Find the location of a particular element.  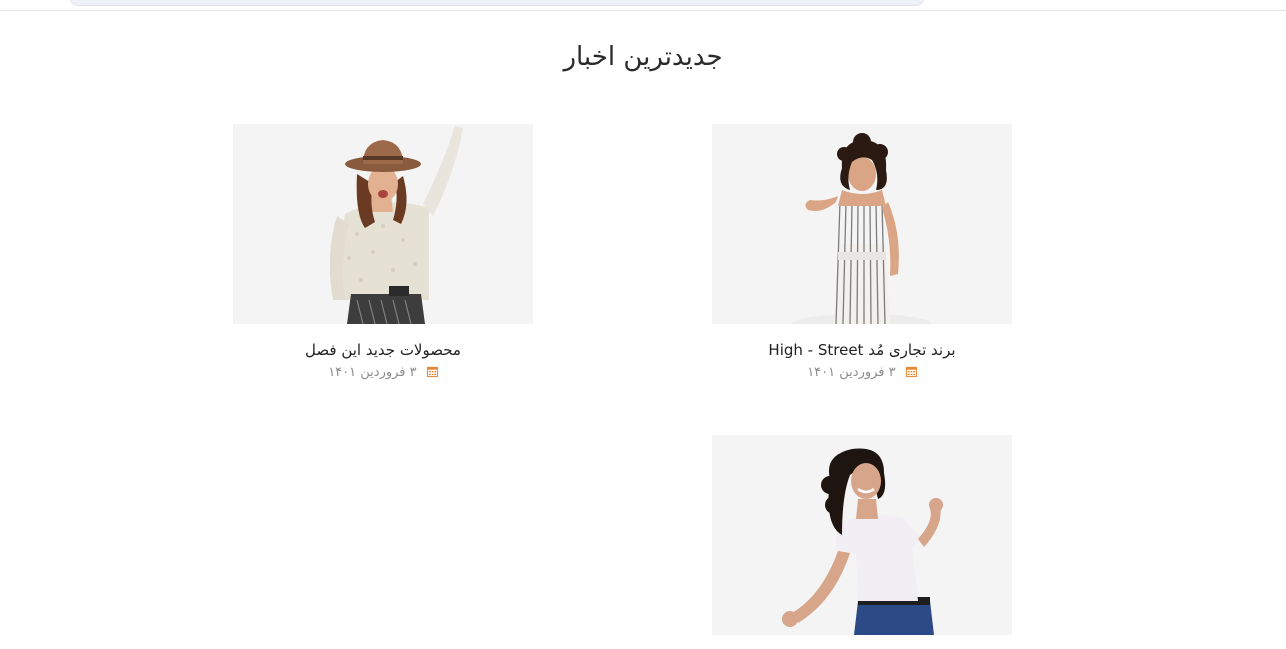

news-title: محصولات جدید این فصل is located at coordinates (383, 350).